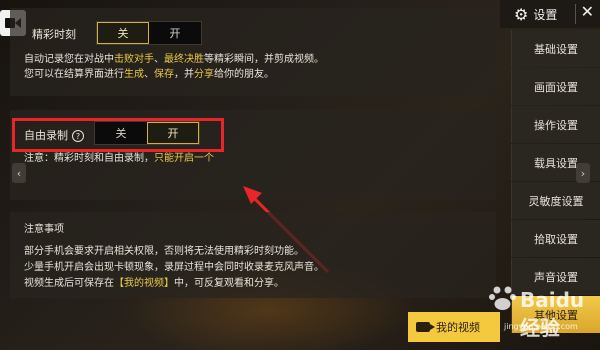  Describe the element at coordinates (575, 14) in the screenshot. I see `header-divider` at that location.